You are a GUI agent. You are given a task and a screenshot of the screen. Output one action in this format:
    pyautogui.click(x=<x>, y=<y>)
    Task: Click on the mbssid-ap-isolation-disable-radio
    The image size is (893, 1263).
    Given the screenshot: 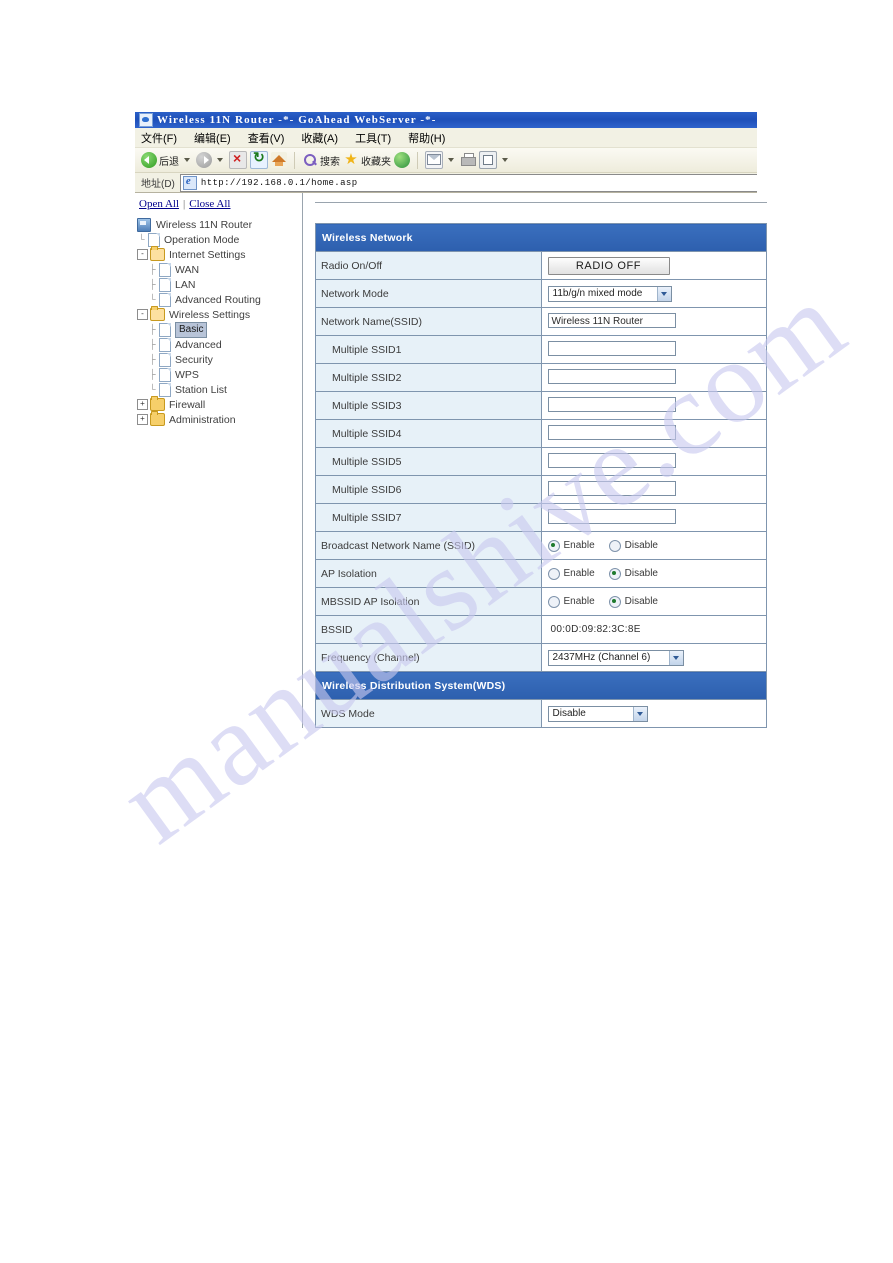 What is the action you would take?
    pyautogui.click(x=614, y=601)
    